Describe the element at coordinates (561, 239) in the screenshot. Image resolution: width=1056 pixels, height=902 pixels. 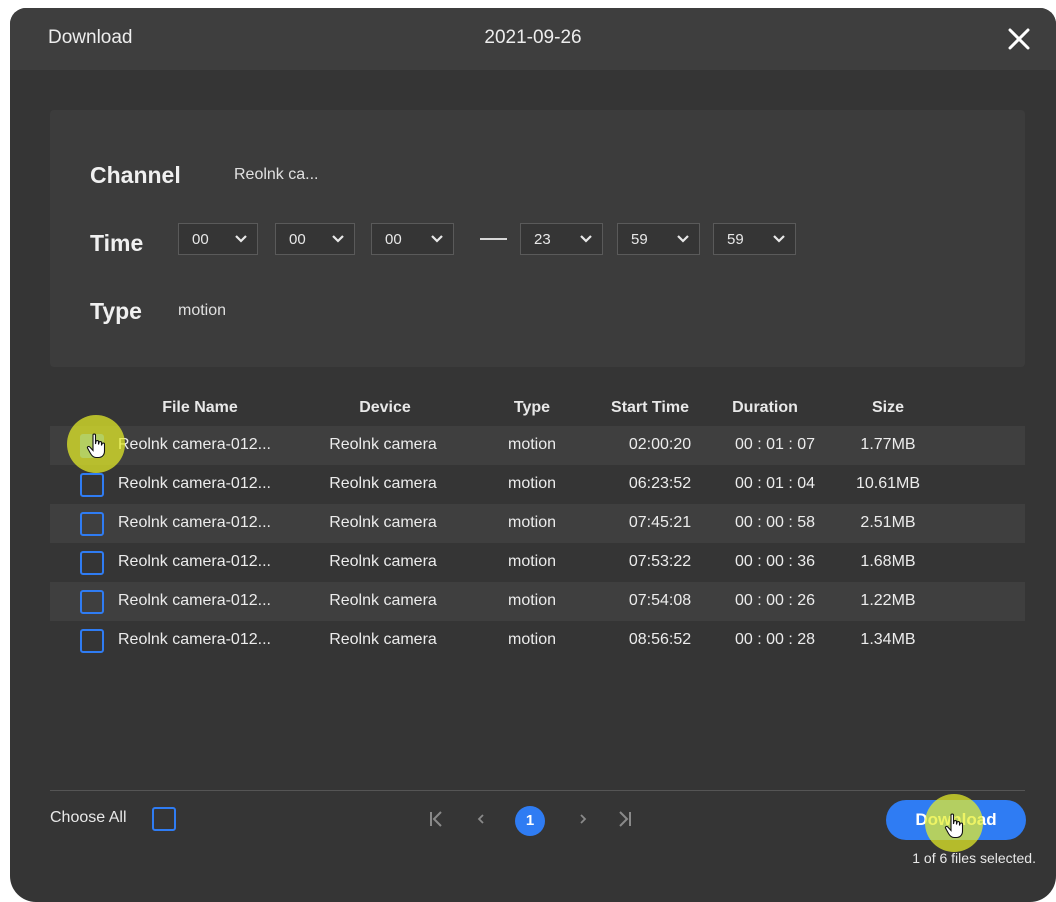
I see `end-hour-select: 23` at that location.